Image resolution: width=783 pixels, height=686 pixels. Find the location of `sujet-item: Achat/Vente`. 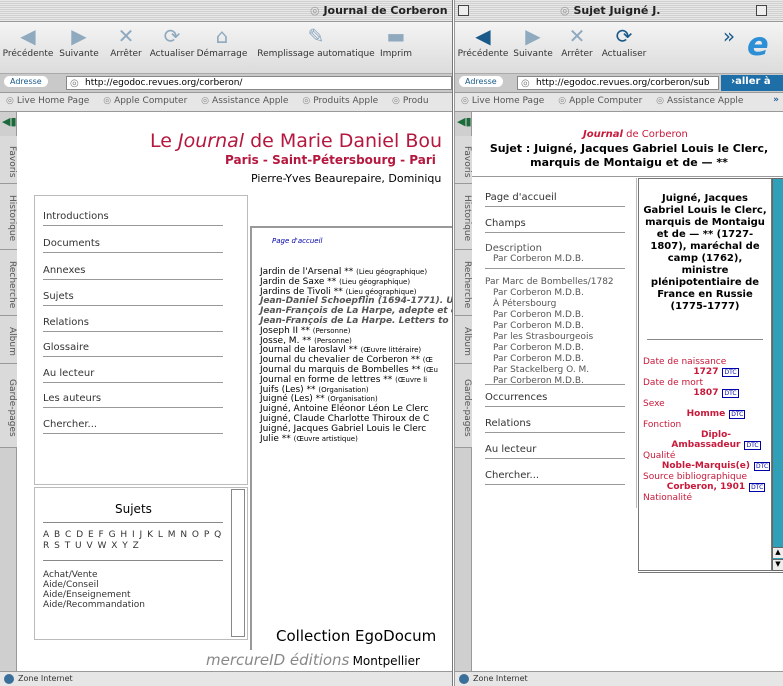

sujet-item: Achat/Vente is located at coordinates (94, 575).